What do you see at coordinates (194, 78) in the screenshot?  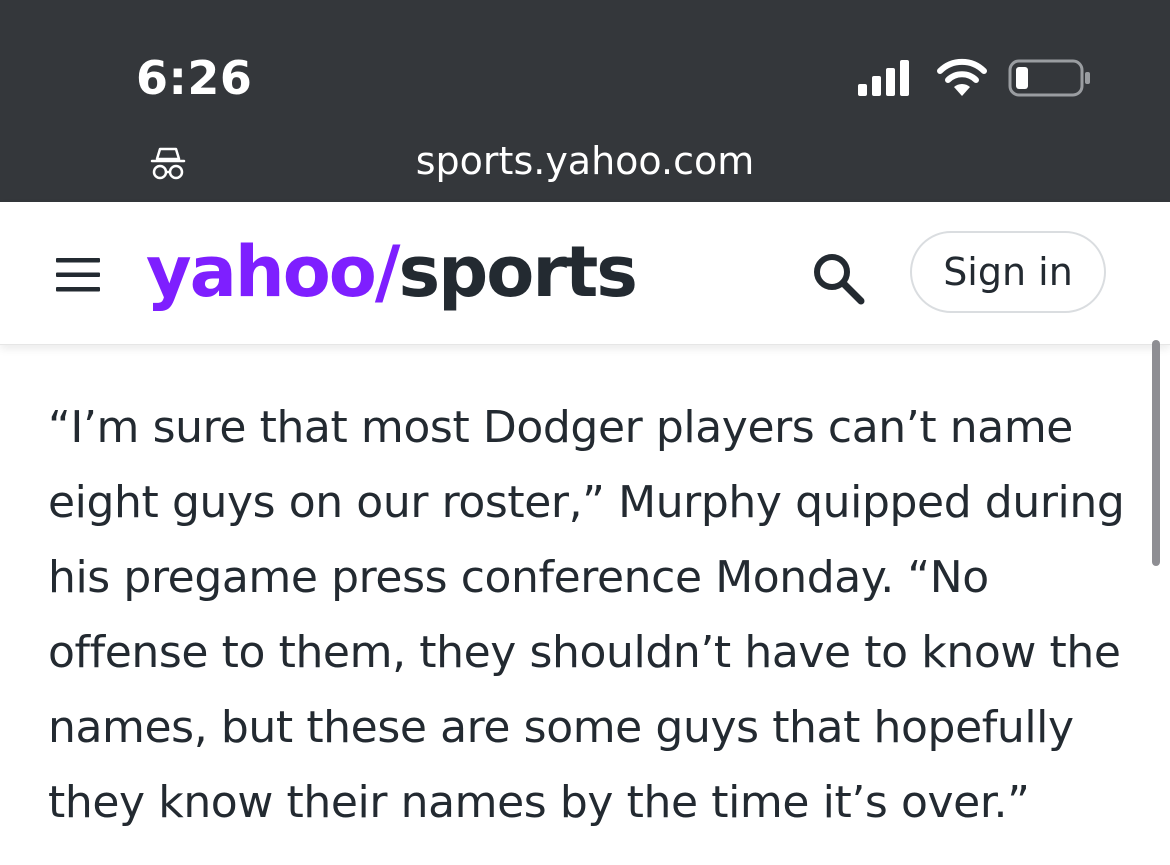 I see `status-time: 6:26` at bounding box center [194, 78].